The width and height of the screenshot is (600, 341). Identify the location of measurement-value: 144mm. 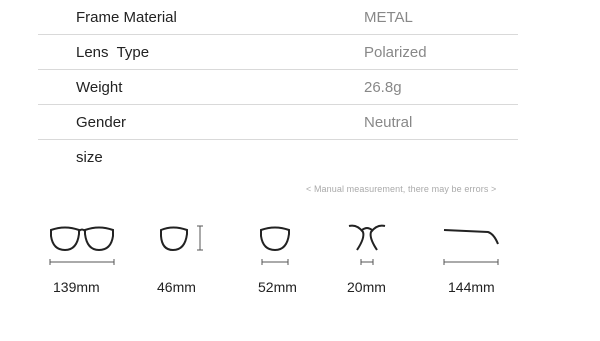
(471, 287).